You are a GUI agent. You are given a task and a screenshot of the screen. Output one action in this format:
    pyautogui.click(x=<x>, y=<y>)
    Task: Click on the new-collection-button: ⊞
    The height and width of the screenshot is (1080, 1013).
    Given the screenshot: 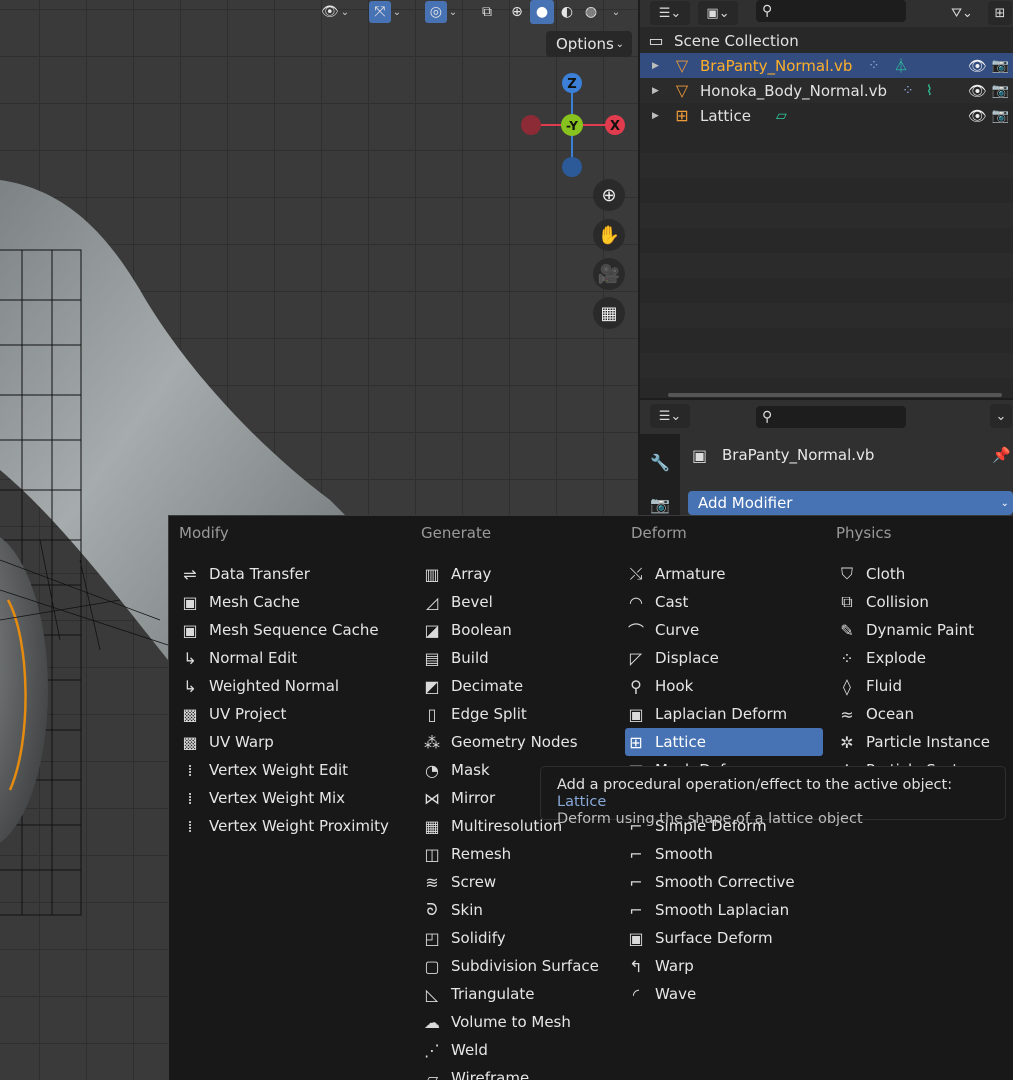 What is the action you would take?
    pyautogui.click(x=1000, y=13)
    